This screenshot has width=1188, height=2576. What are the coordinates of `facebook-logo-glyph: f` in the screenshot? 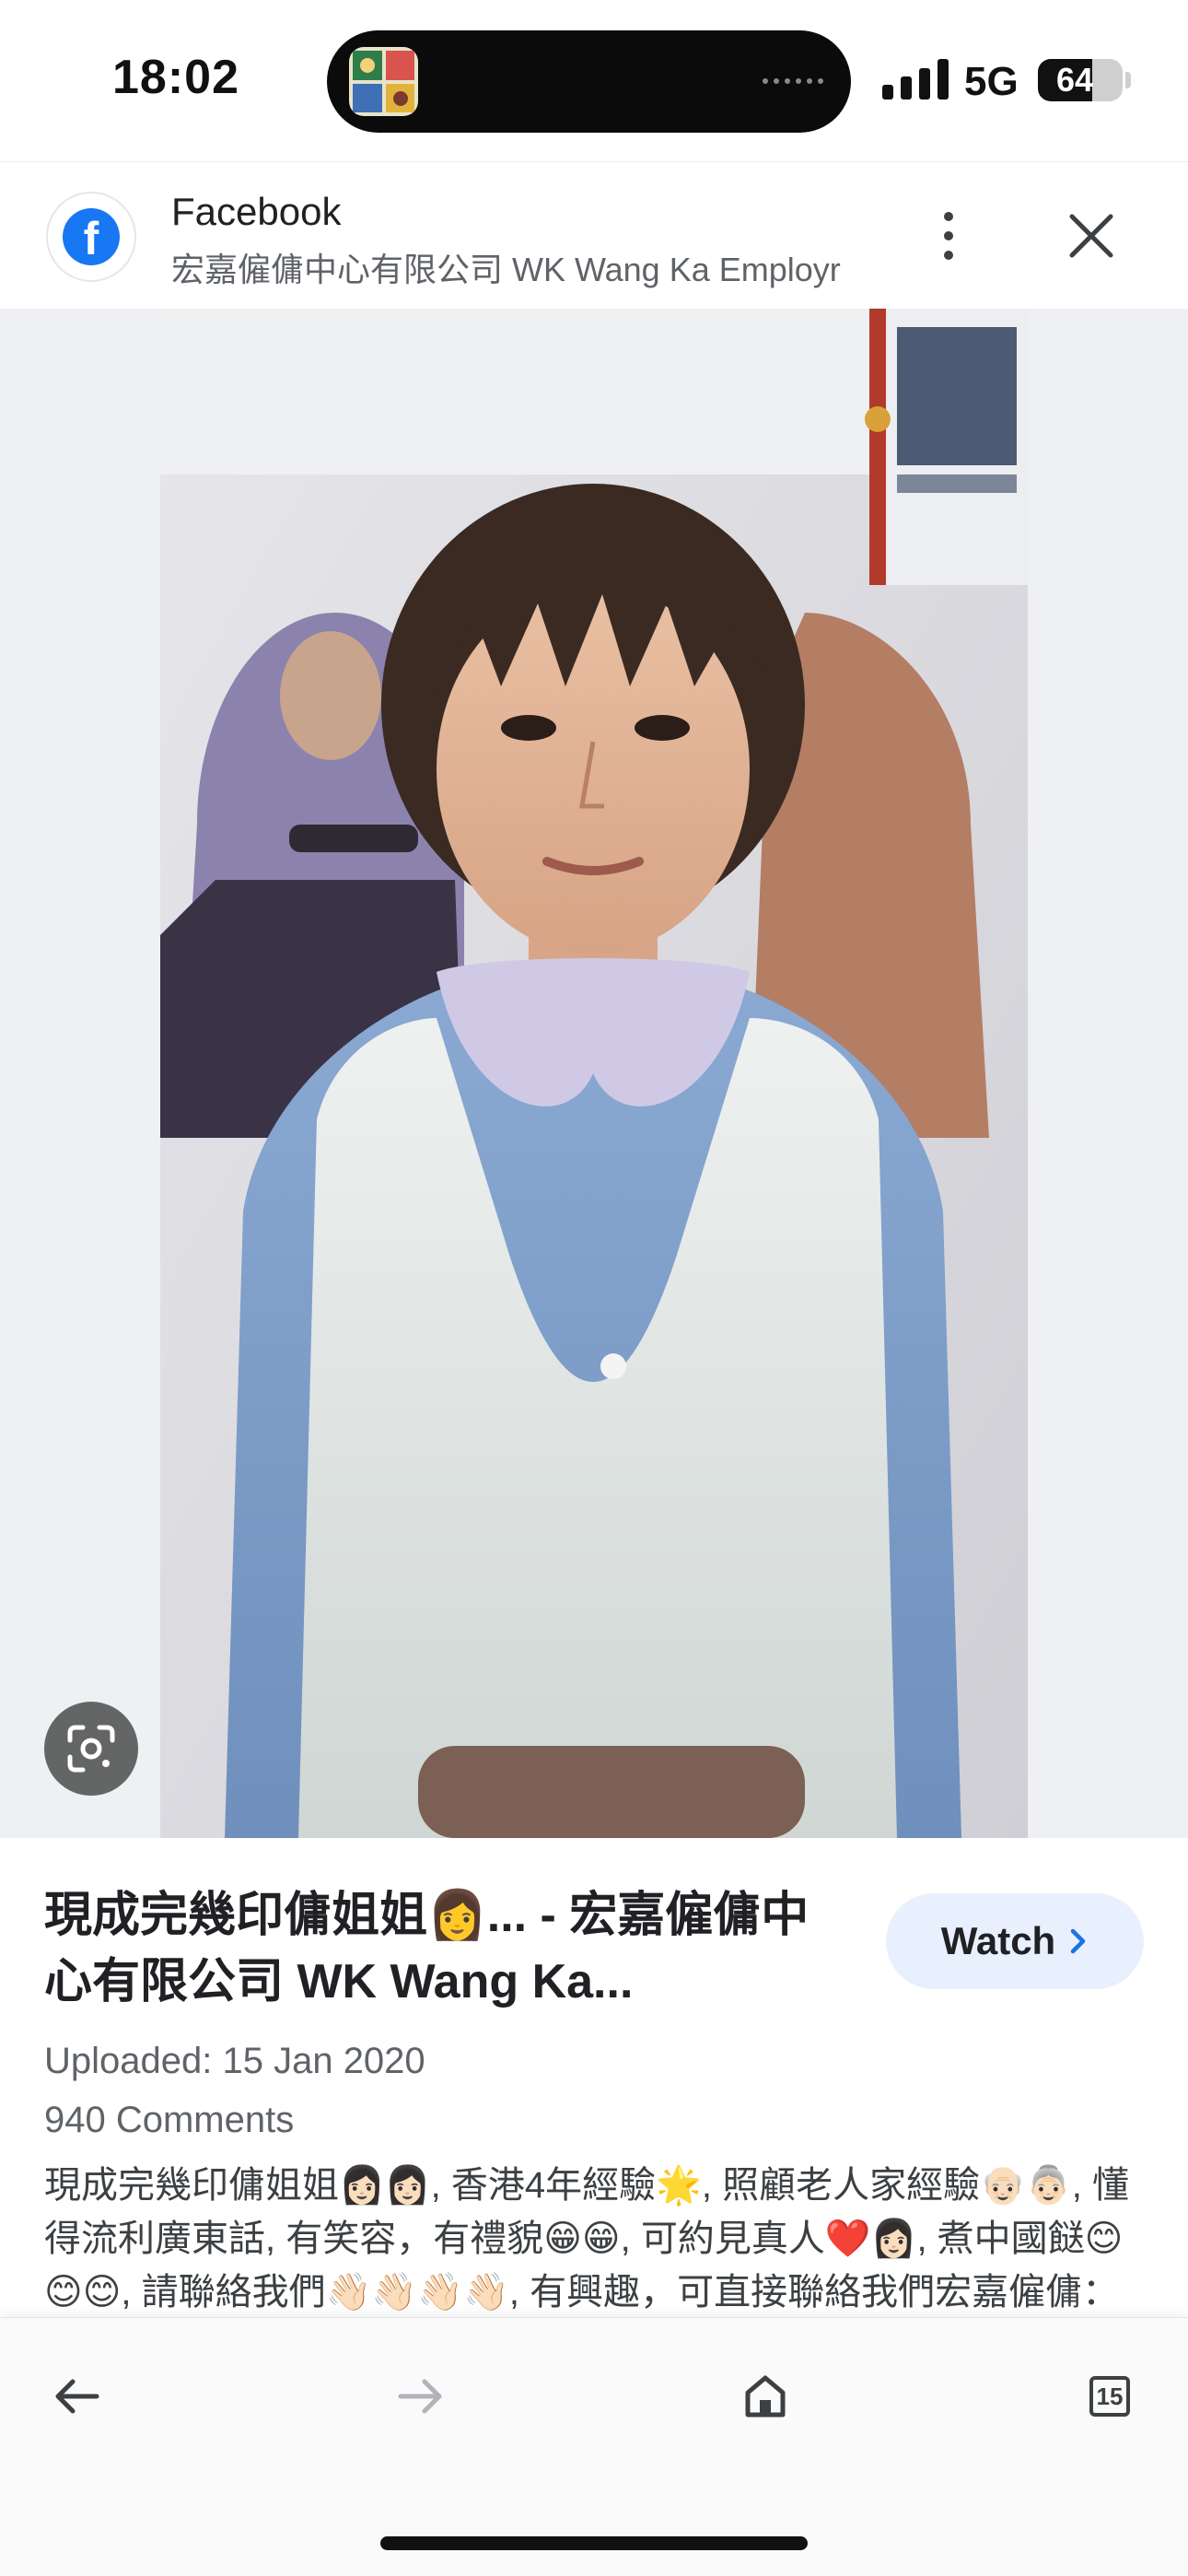 It's located at (91, 236).